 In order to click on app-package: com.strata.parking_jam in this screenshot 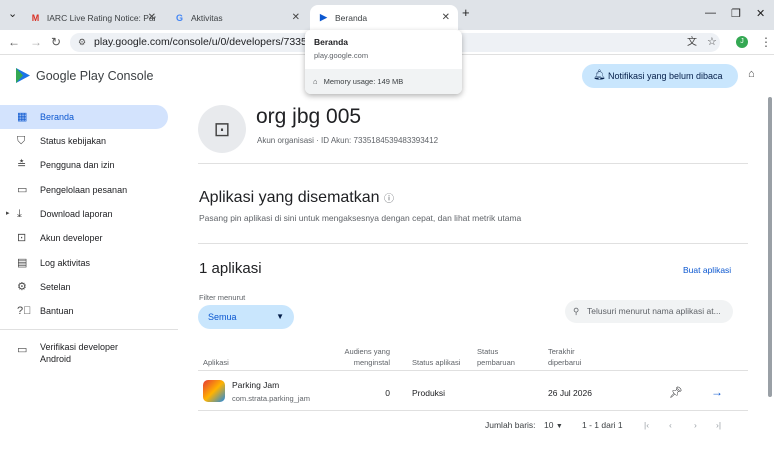, I will do `click(271, 398)`.